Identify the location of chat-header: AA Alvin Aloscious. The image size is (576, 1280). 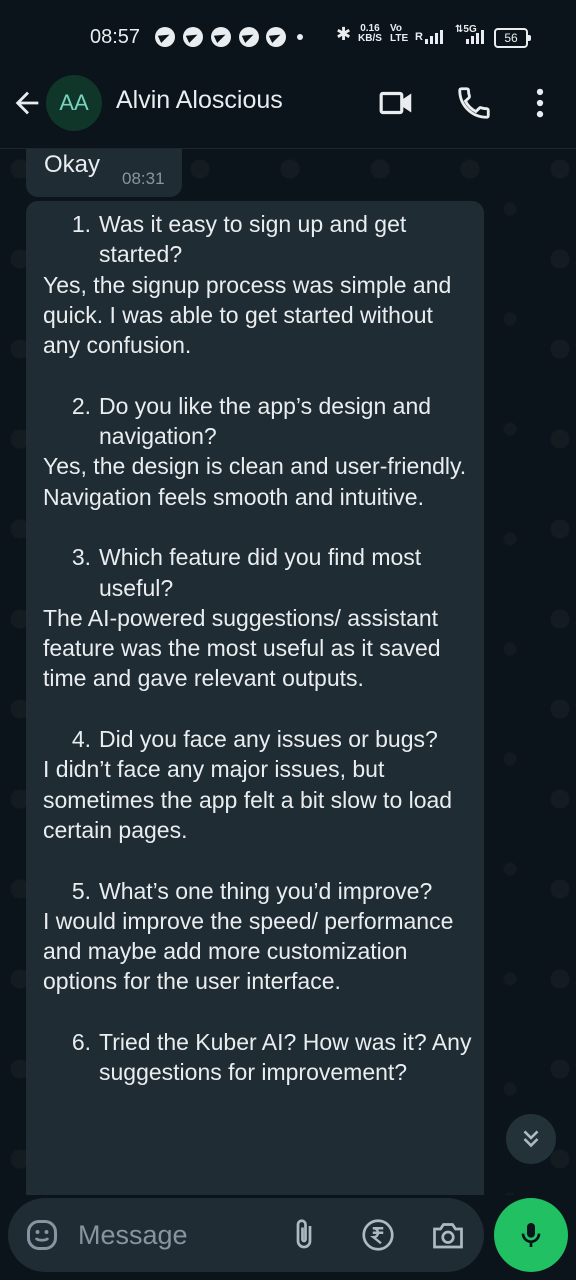
(288, 110).